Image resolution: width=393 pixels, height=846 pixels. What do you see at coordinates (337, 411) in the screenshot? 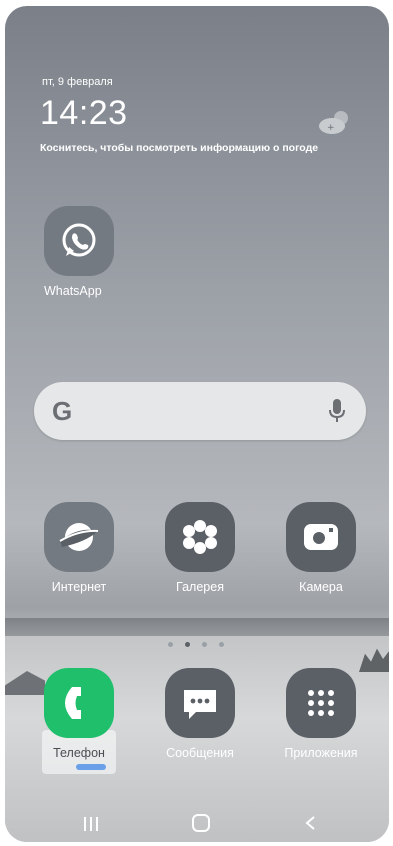
I see `mic-icon` at bounding box center [337, 411].